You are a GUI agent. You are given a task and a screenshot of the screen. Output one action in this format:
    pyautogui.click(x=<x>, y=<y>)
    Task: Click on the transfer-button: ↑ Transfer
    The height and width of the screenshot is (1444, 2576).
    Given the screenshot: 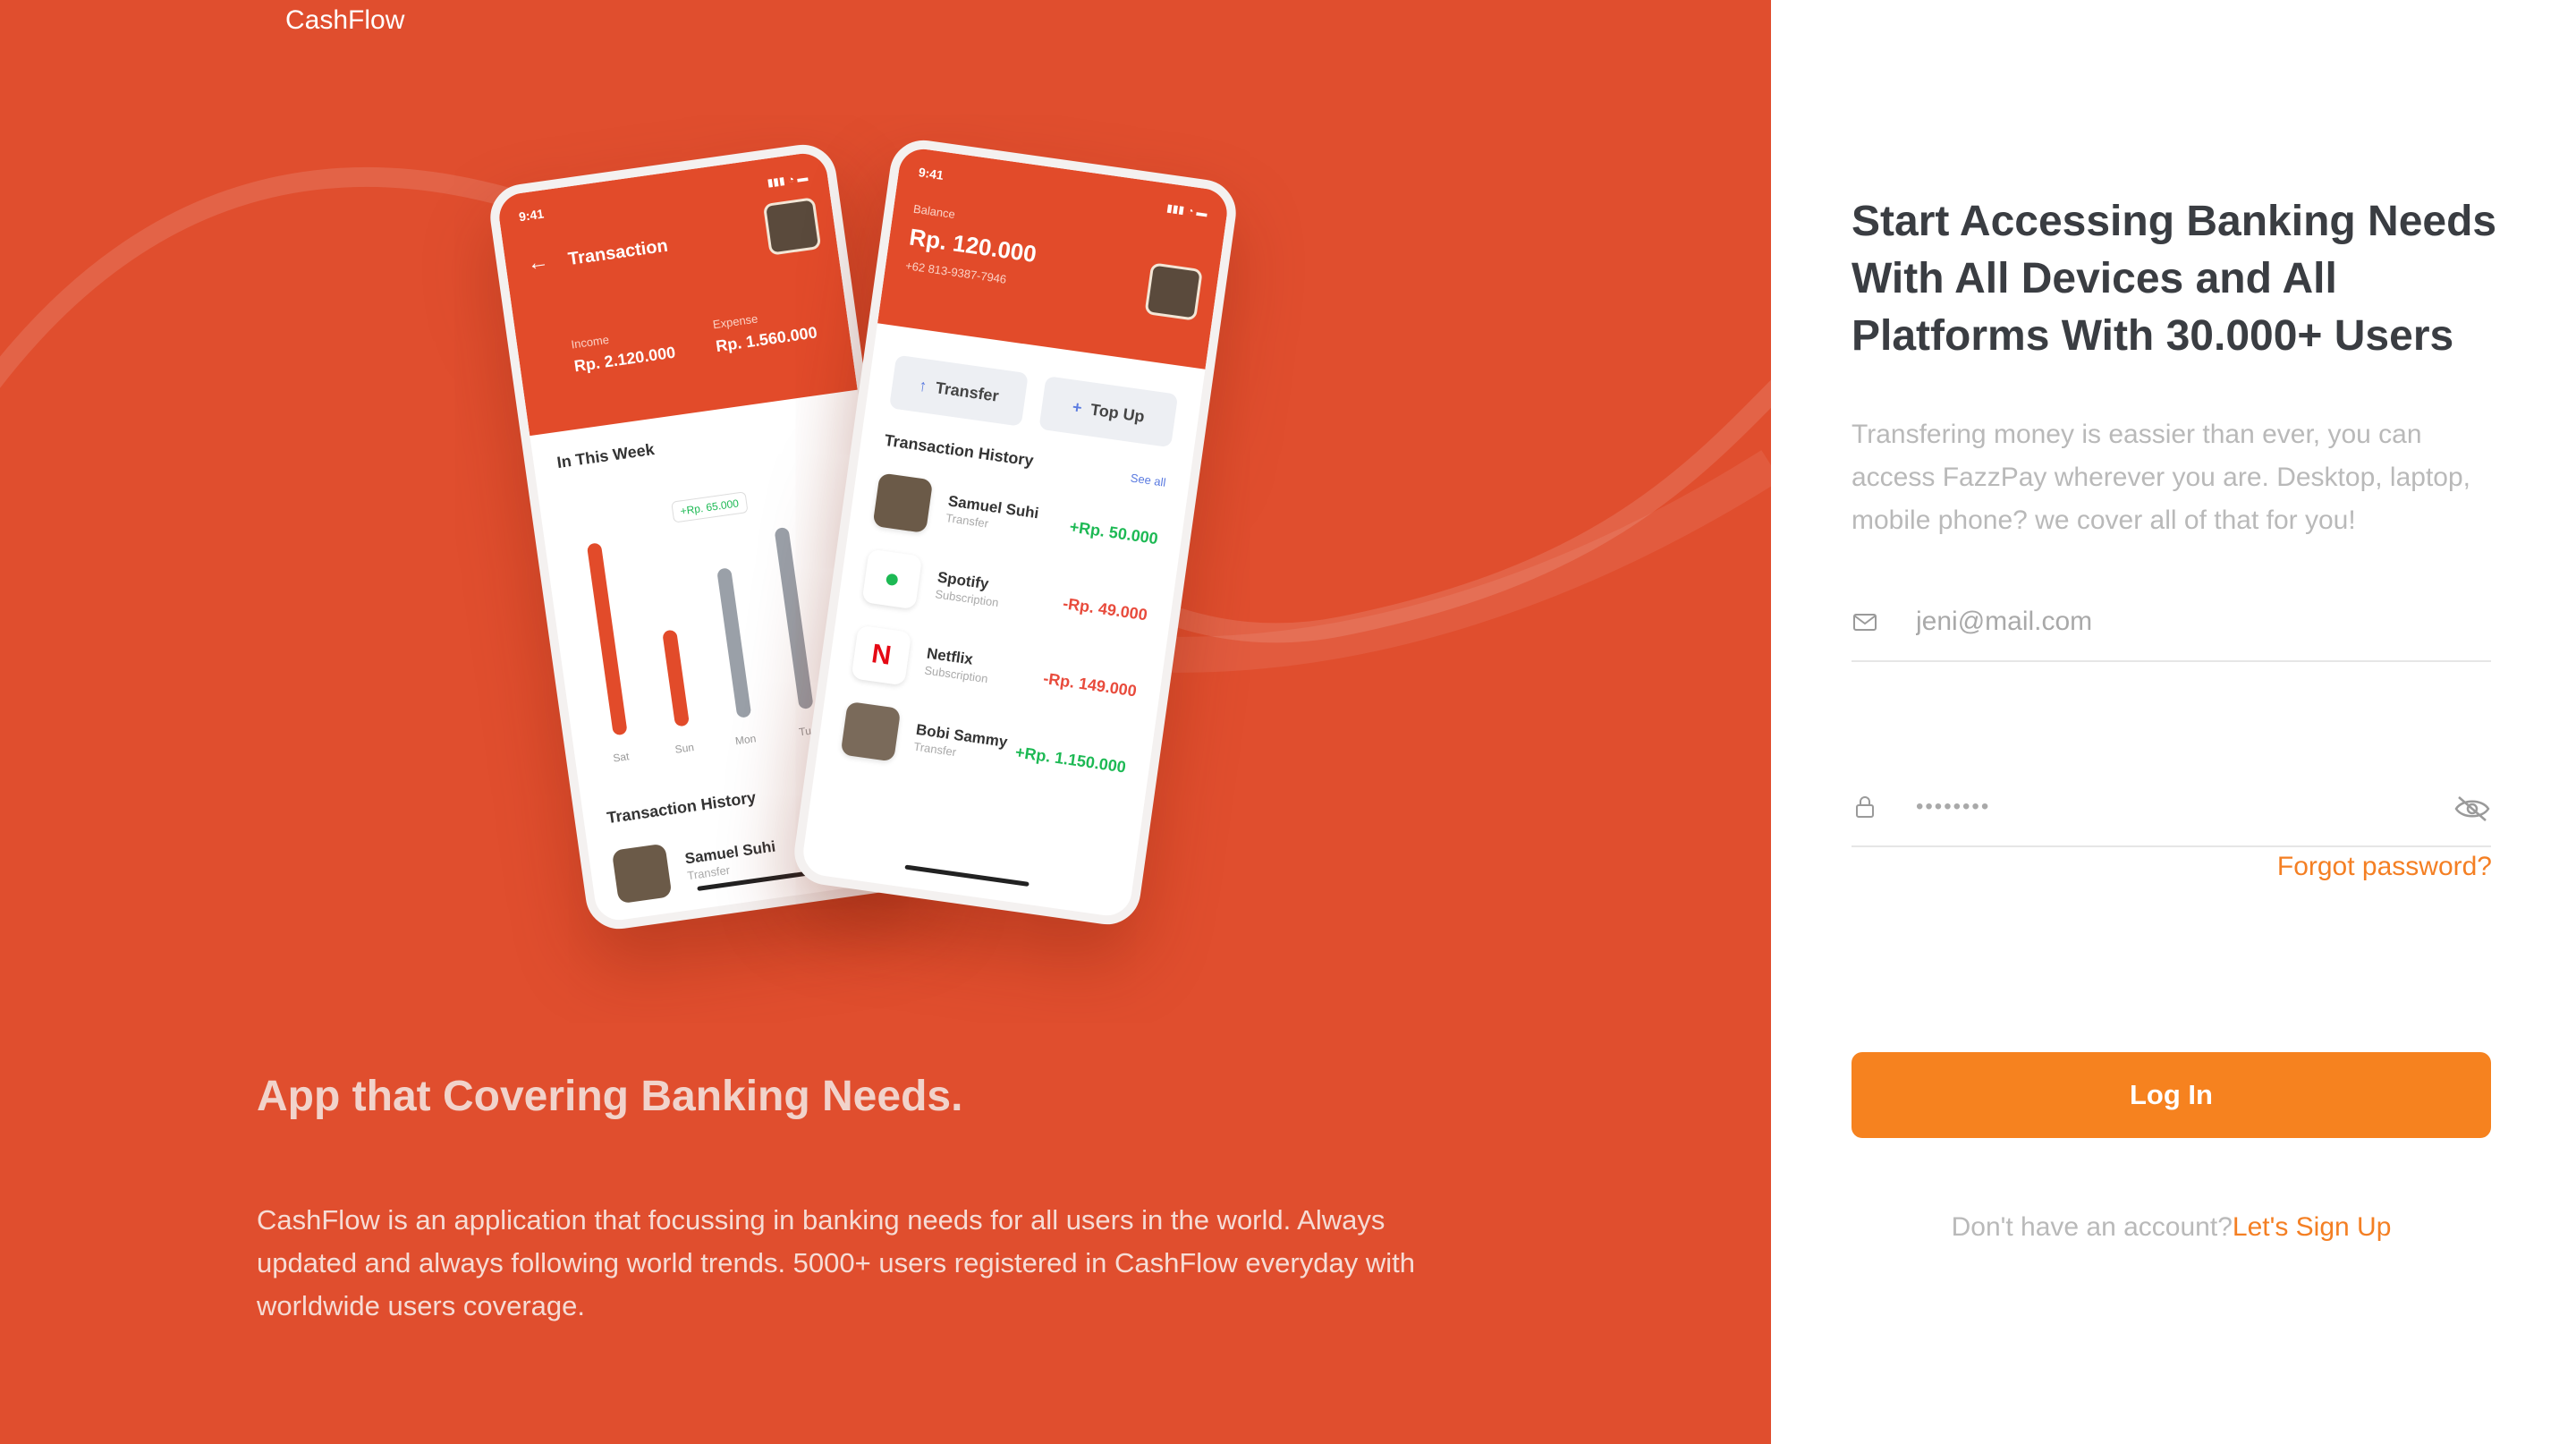 What is the action you would take?
    pyautogui.click(x=958, y=391)
    